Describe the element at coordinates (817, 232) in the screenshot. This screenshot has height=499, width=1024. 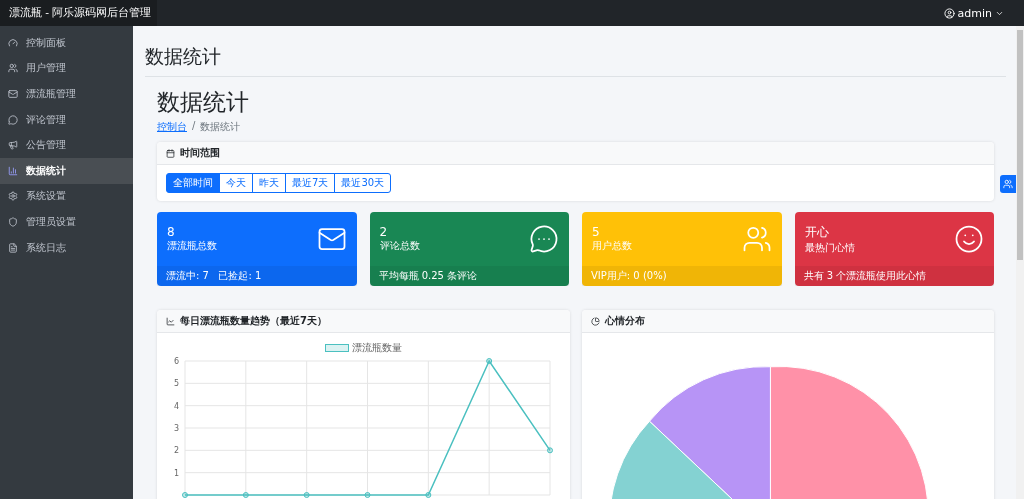
I see `stat-value: 开心` at that location.